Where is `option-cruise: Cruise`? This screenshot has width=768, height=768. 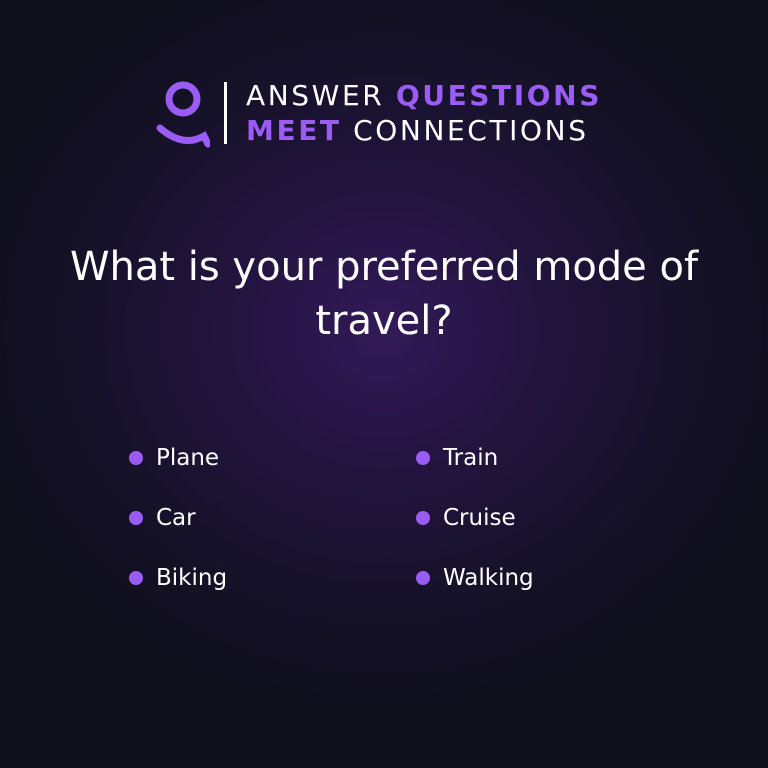 option-cruise: Cruise is located at coordinates (466, 518).